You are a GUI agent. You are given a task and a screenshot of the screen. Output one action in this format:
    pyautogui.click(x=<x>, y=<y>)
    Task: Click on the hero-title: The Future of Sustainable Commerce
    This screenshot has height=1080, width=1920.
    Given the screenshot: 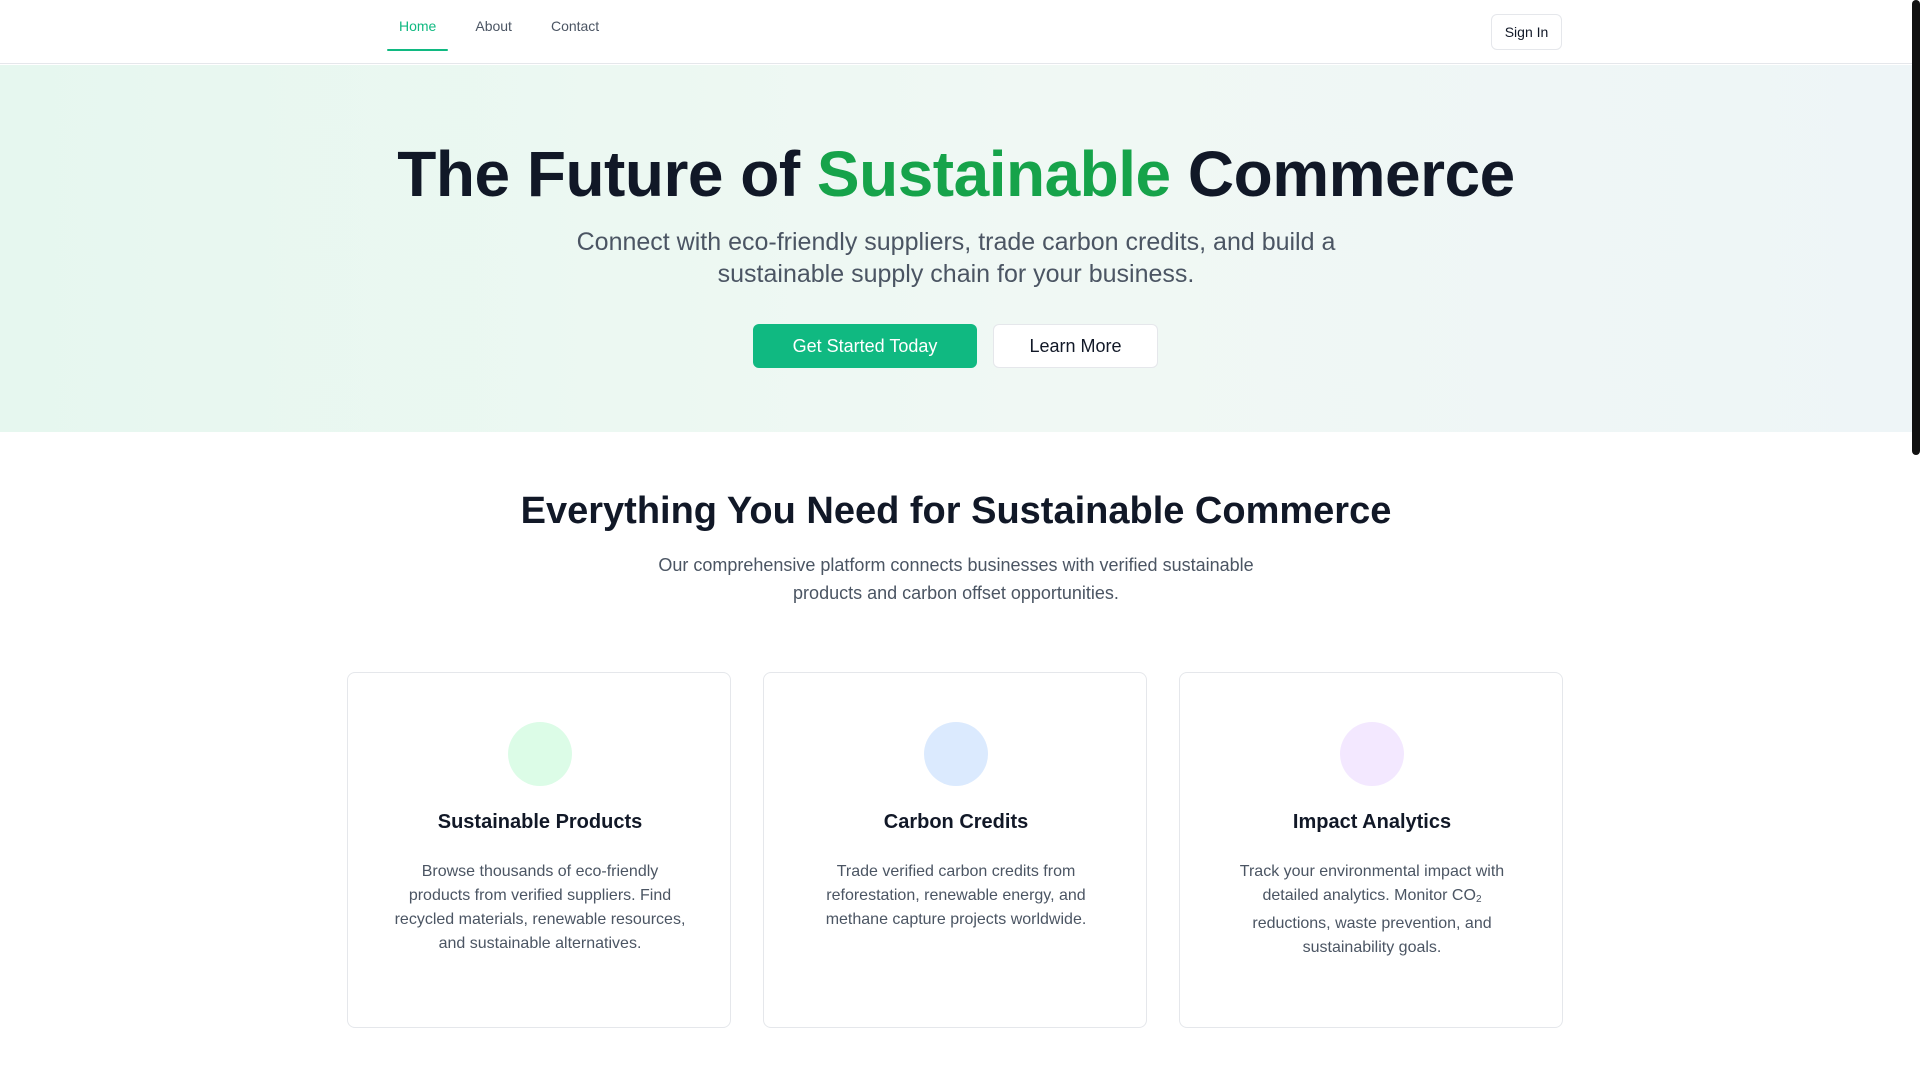 What is the action you would take?
    pyautogui.click(x=956, y=174)
    